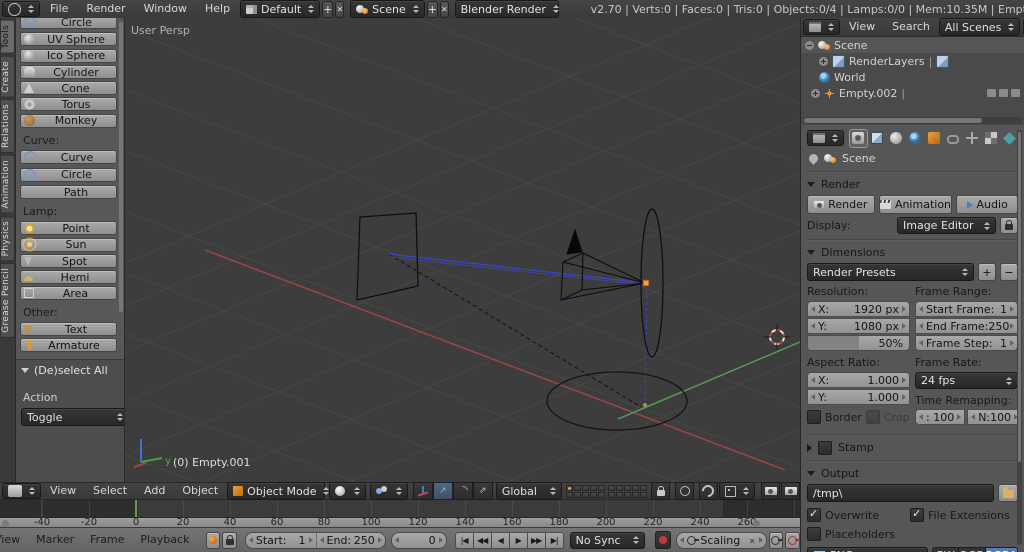 The height and width of the screenshot is (552, 1024). I want to click on end-frame-field: End Frame: 250, so click(966, 326).